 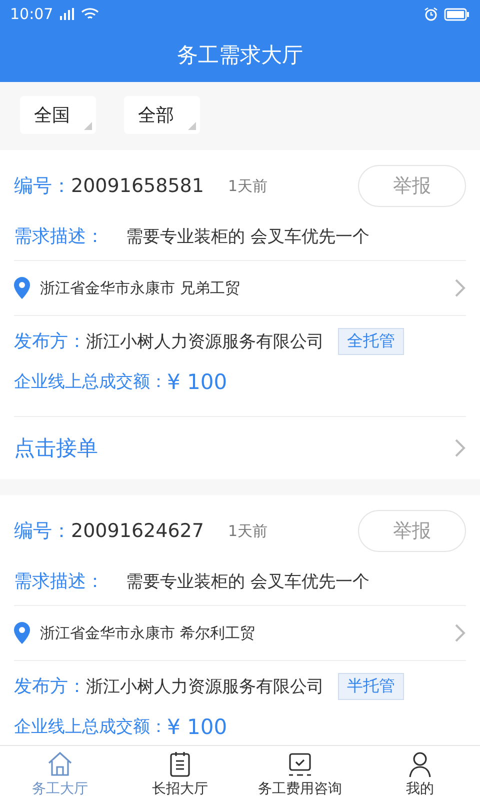 What do you see at coordinates (67, 14) in the screenshot?
I see `signal-icon` at bounding box center [67, 14].